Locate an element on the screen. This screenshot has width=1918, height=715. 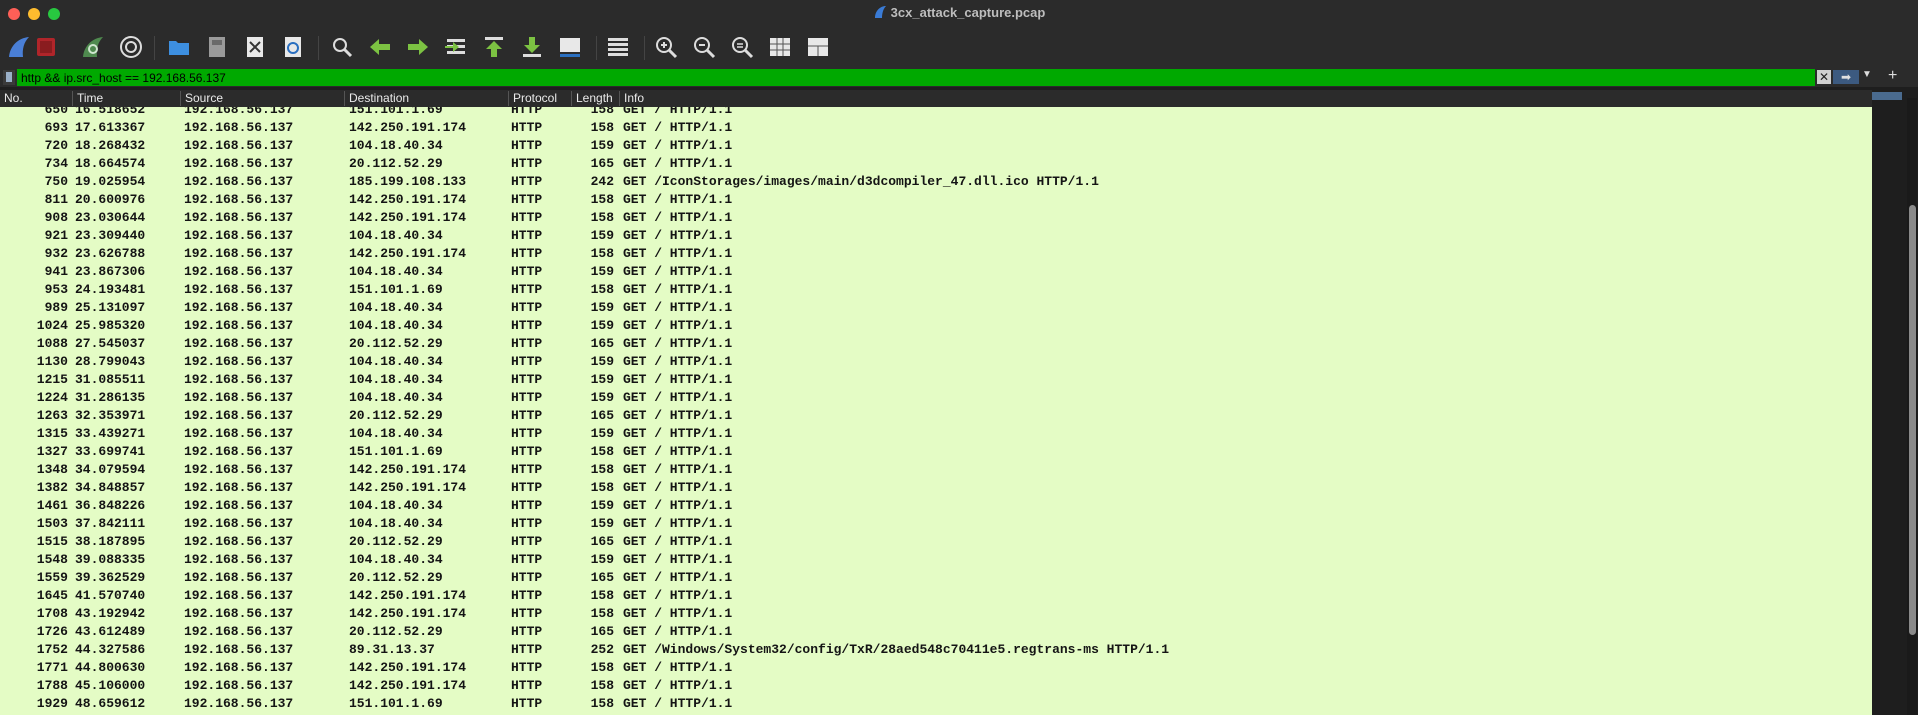
save-file-icon is located at coordinates (217, 47).